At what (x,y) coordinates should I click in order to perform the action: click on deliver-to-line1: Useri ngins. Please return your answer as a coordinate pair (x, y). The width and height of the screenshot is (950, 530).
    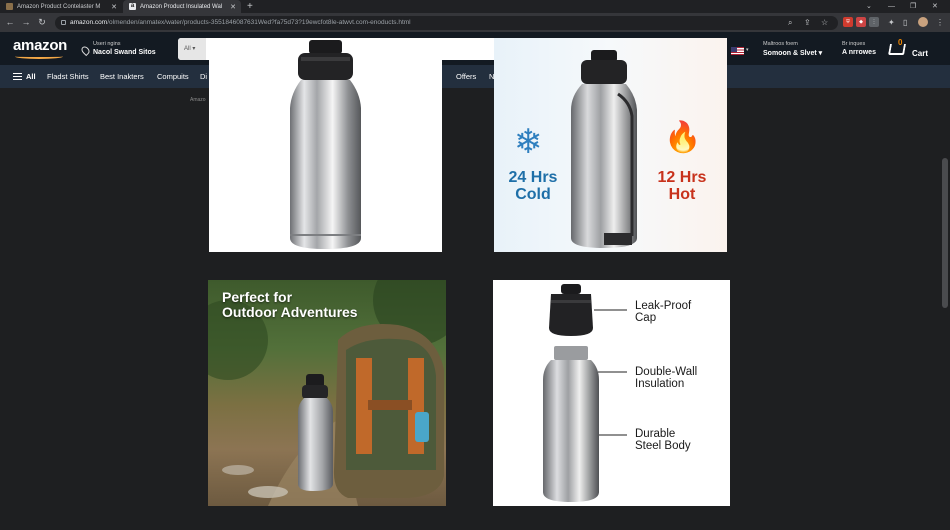
    Looking at the image, I should click on (107, 44).